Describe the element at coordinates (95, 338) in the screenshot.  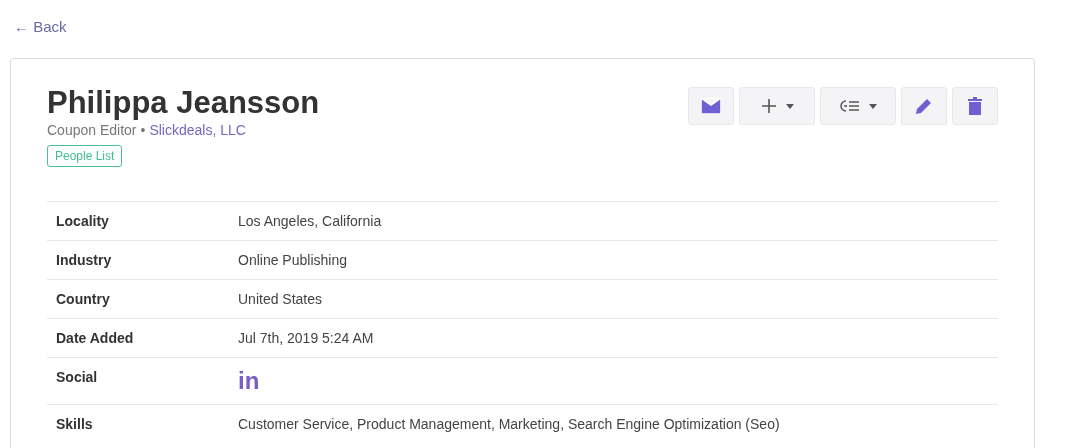
I see `field-label: Date Added` at that location.